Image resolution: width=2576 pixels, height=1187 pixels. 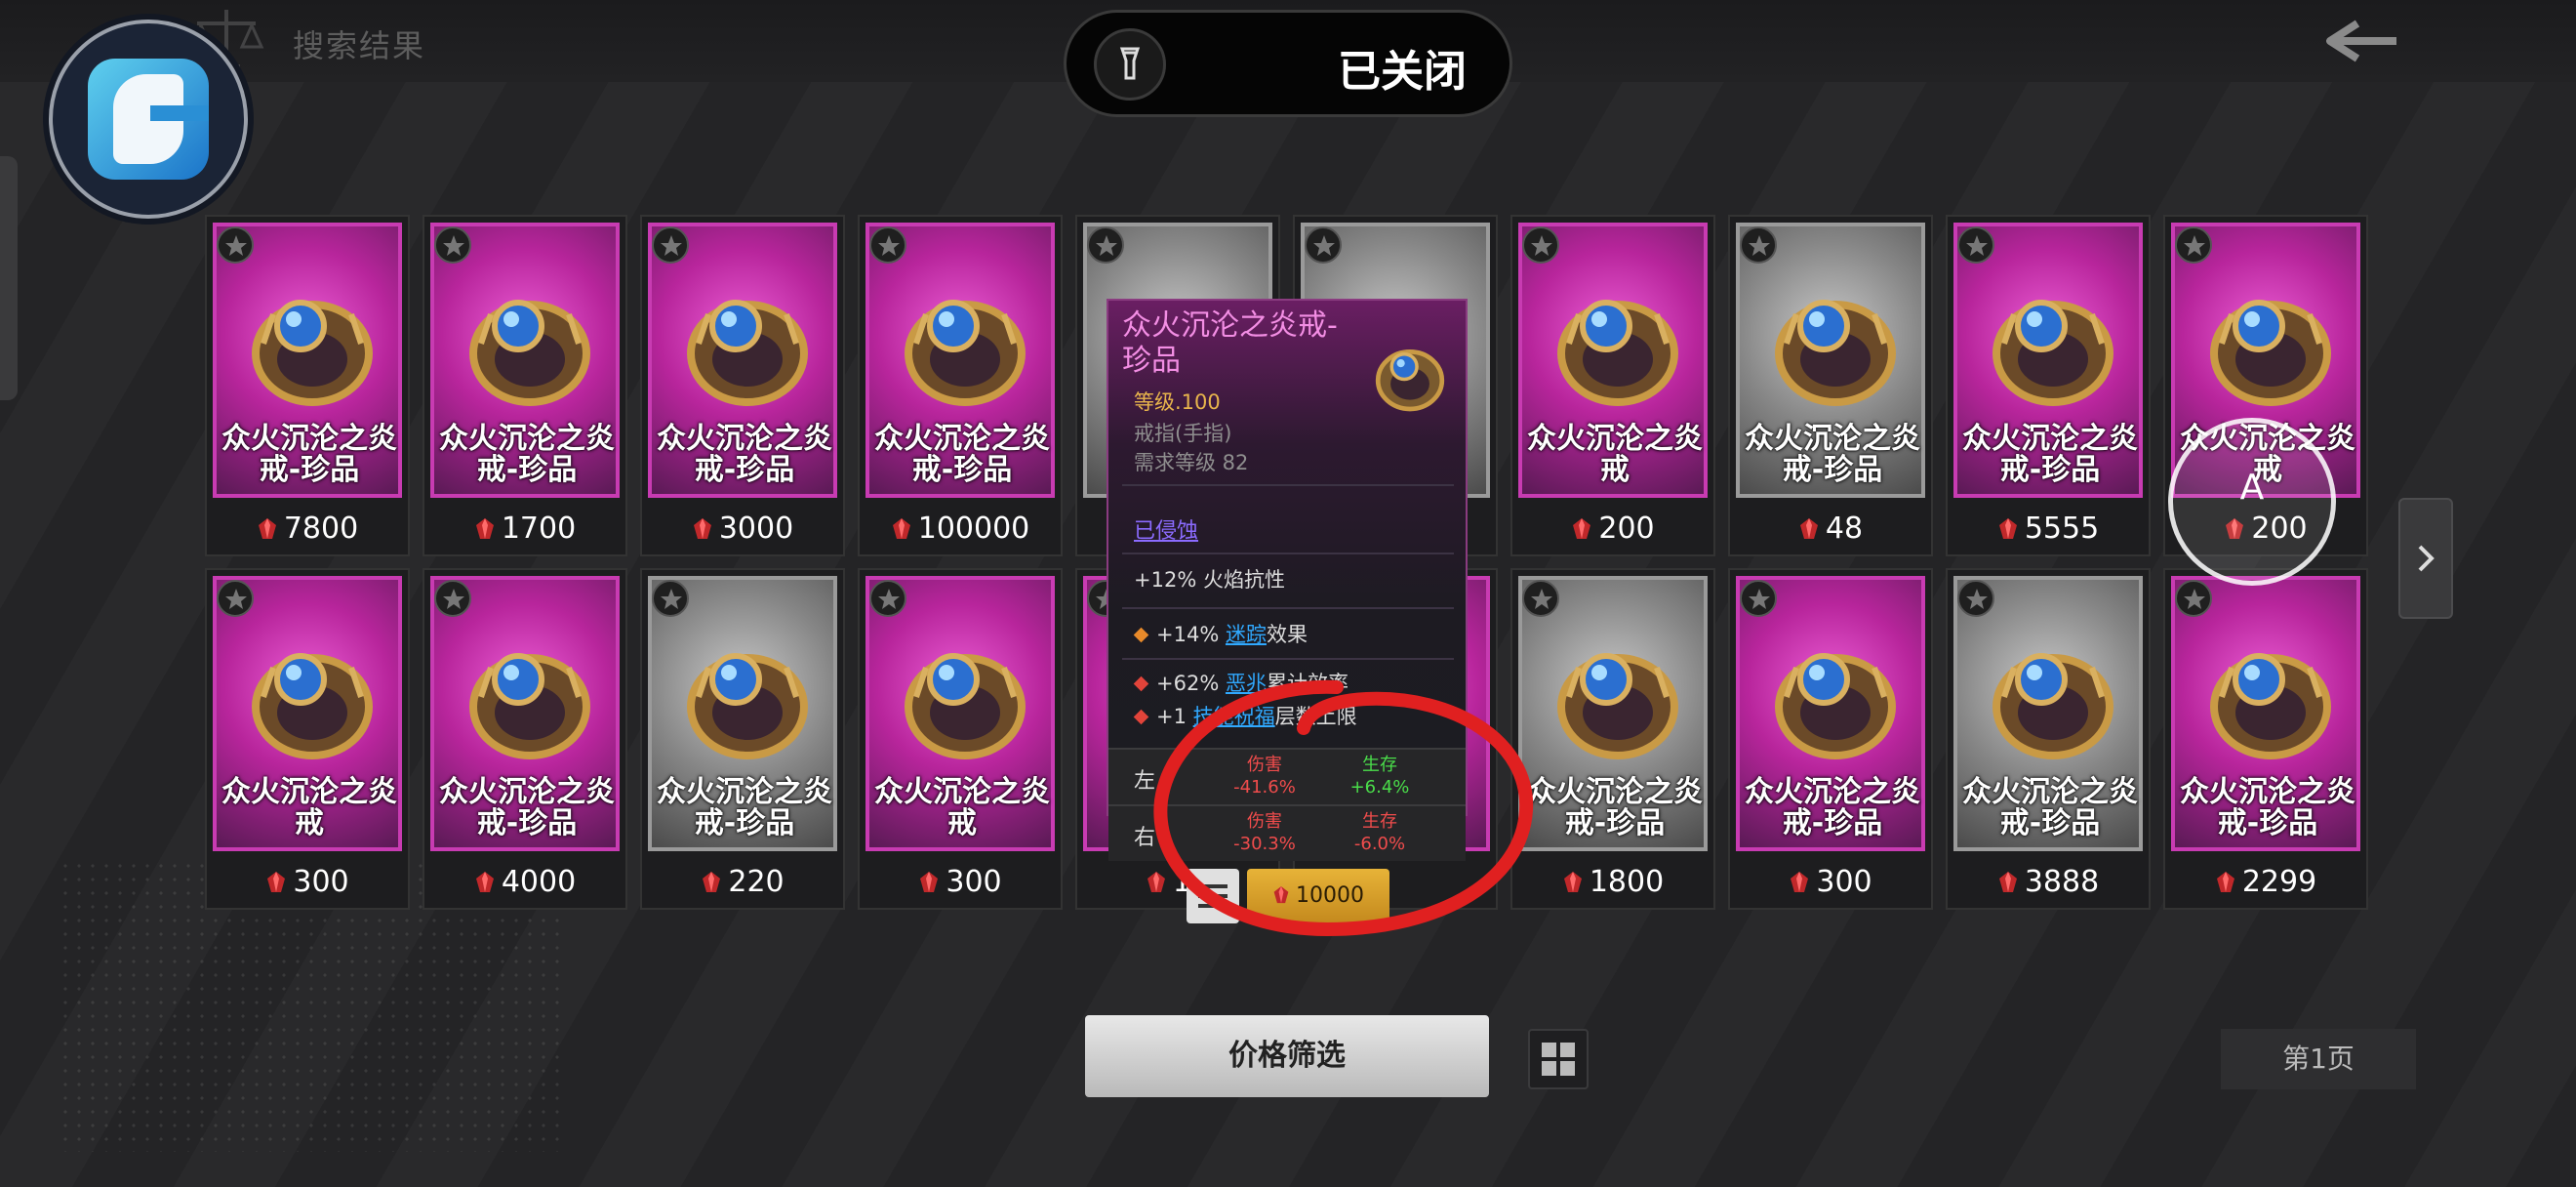 What do you see at coordinates (1191, 462) in the screenshot?
I see `level-requirement: 需求等级 82` at bounding box center [1191, 462].